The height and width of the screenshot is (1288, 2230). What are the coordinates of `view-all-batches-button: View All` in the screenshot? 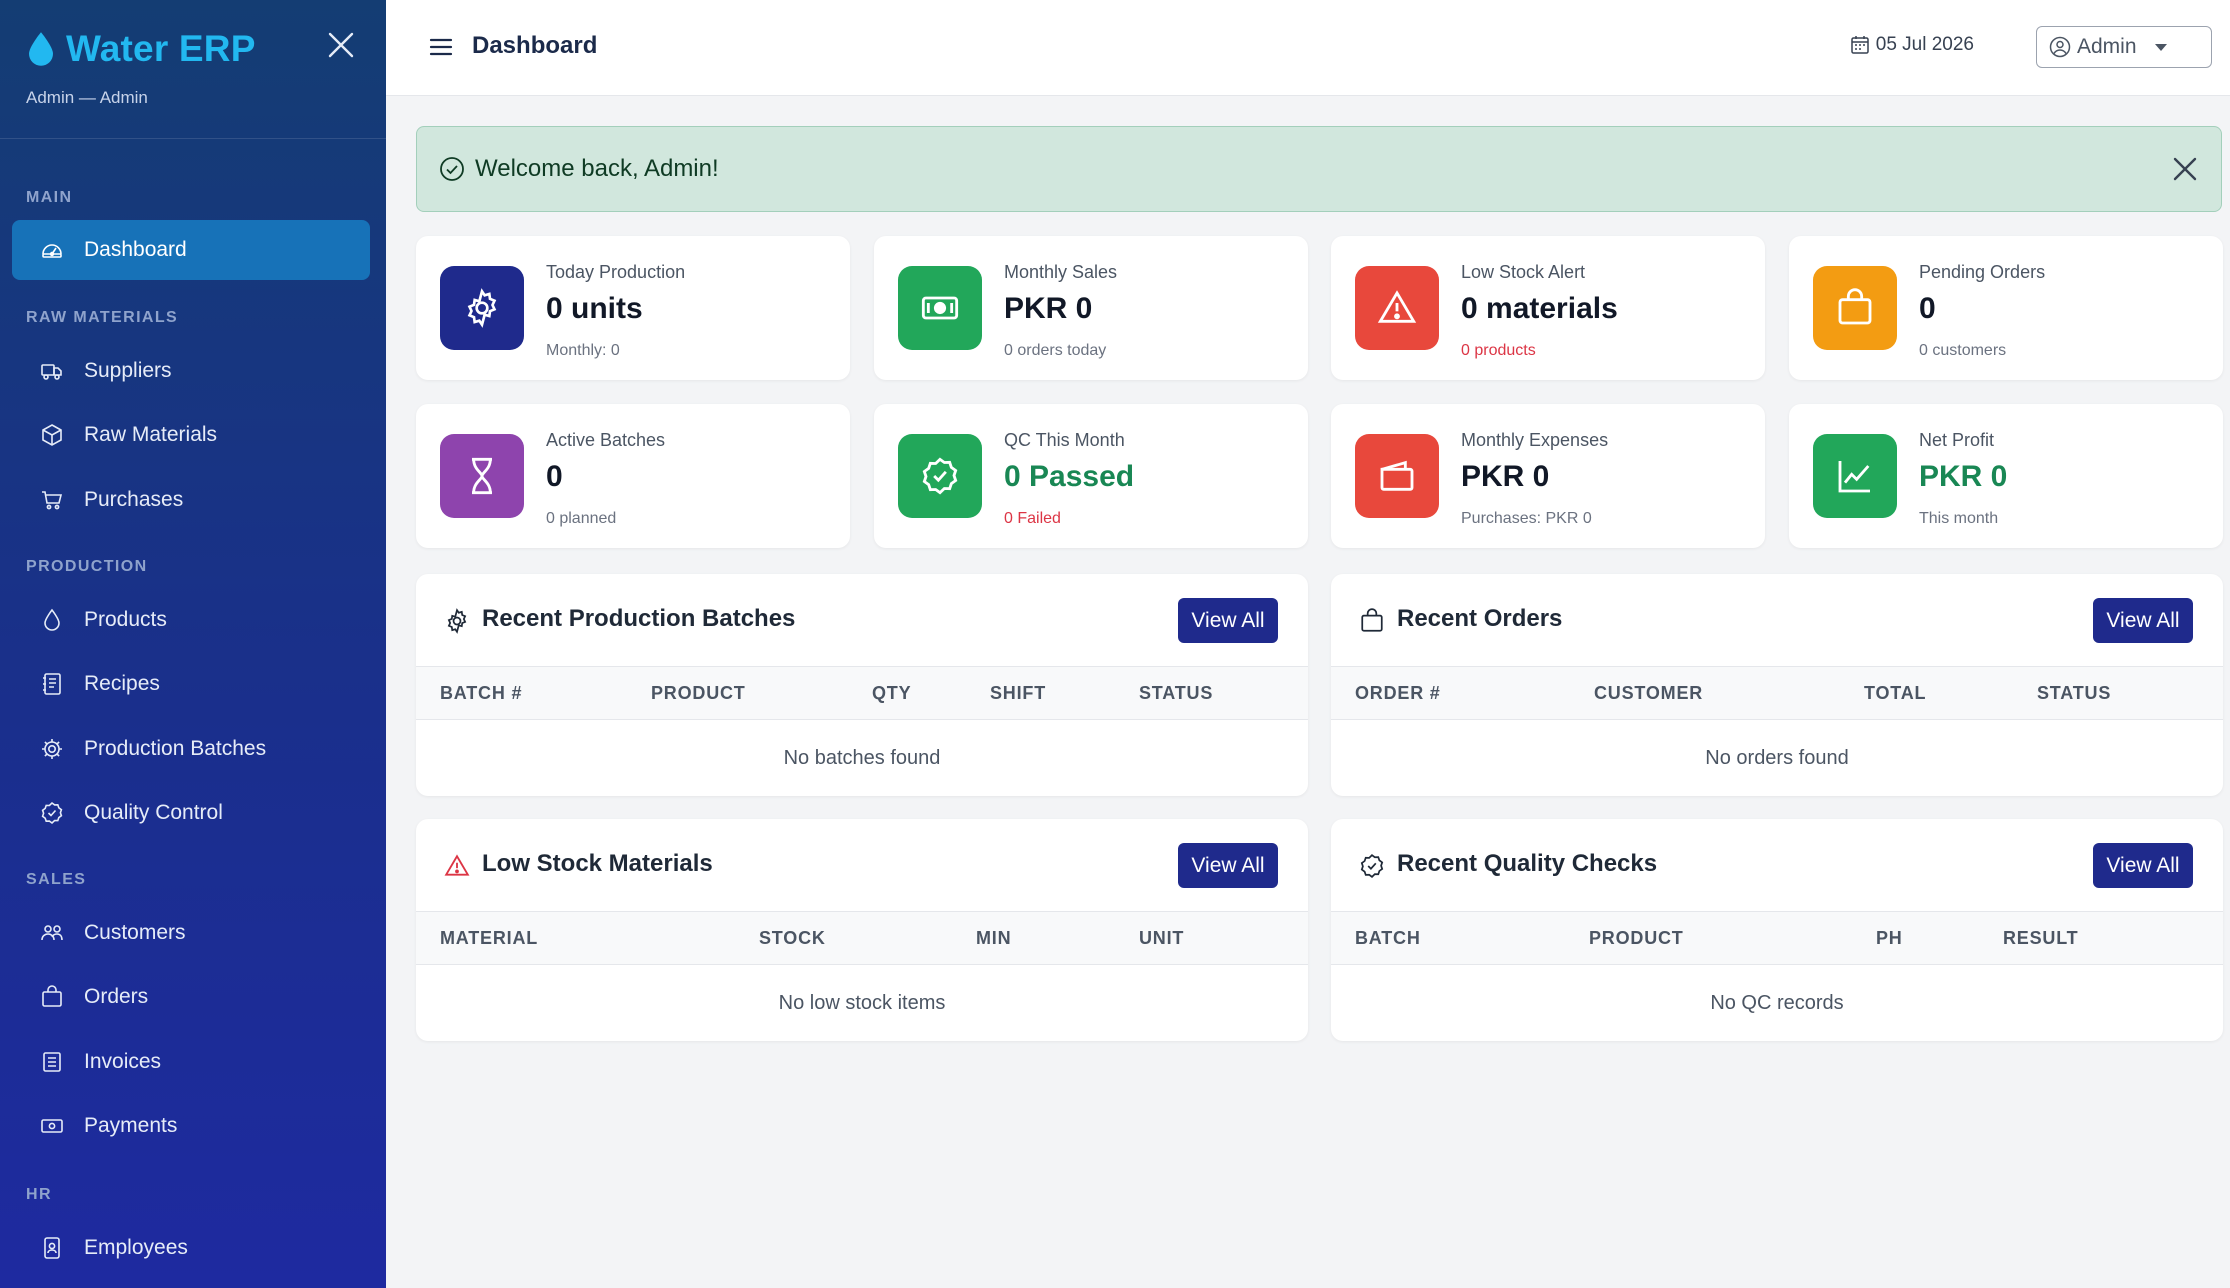 It's located at (1228, 620).